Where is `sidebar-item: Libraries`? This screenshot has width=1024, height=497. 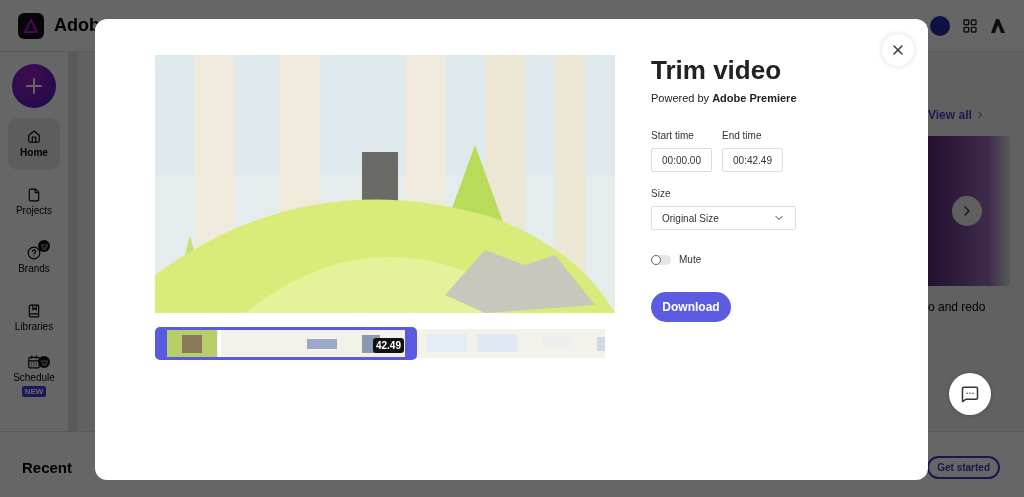 sidebar-item: Libraries is located at coordinates (34, 318).